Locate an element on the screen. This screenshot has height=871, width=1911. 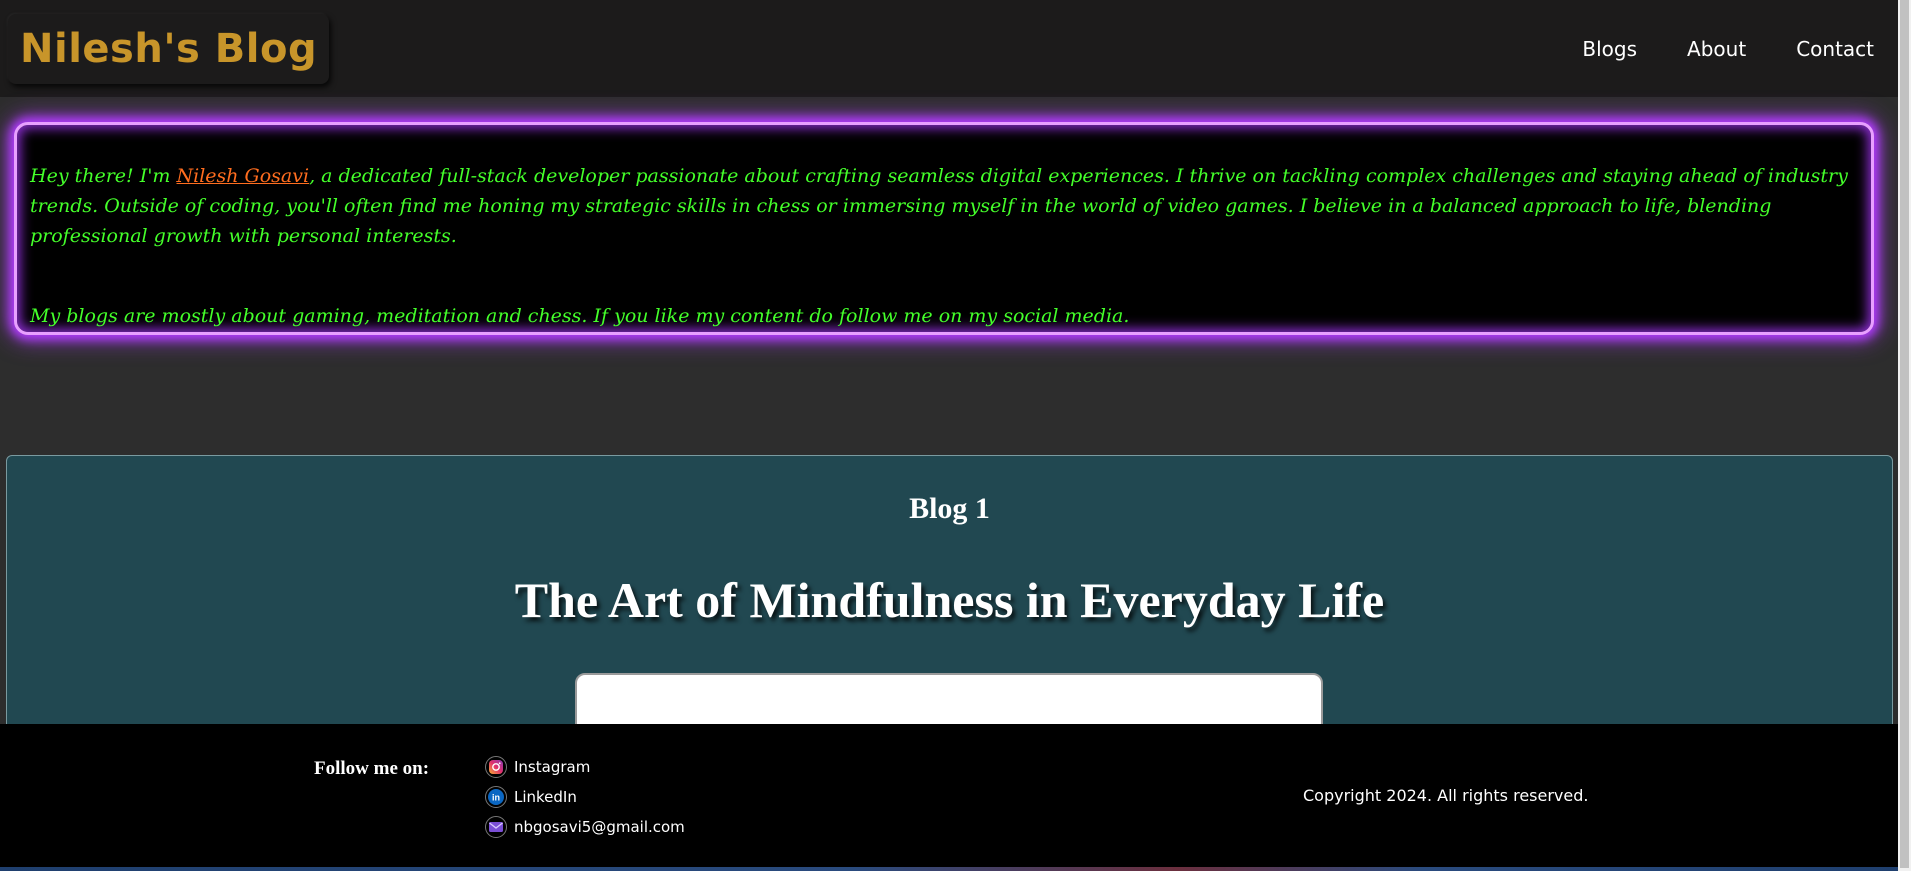
social-link-email: nbgosavi5@gmail.com is located at coordinates (585, 827).